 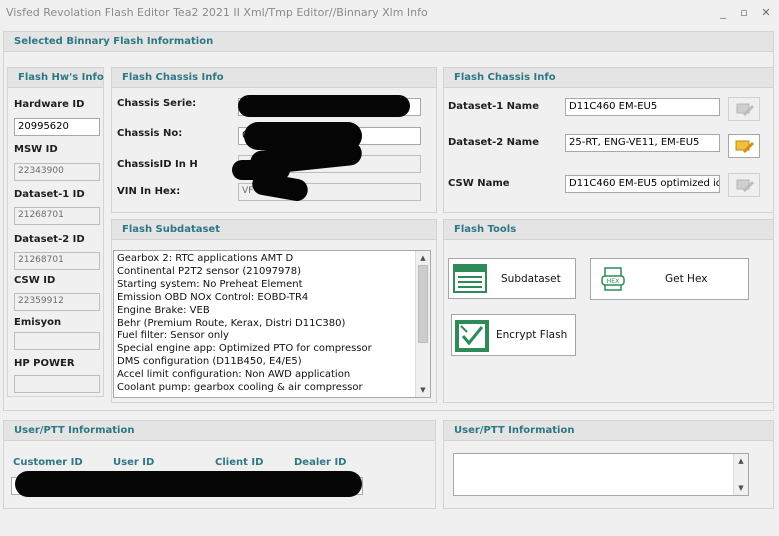 I want to click on user-ptt-notes-title: User/PTT Information, so click(x=514, y=430).